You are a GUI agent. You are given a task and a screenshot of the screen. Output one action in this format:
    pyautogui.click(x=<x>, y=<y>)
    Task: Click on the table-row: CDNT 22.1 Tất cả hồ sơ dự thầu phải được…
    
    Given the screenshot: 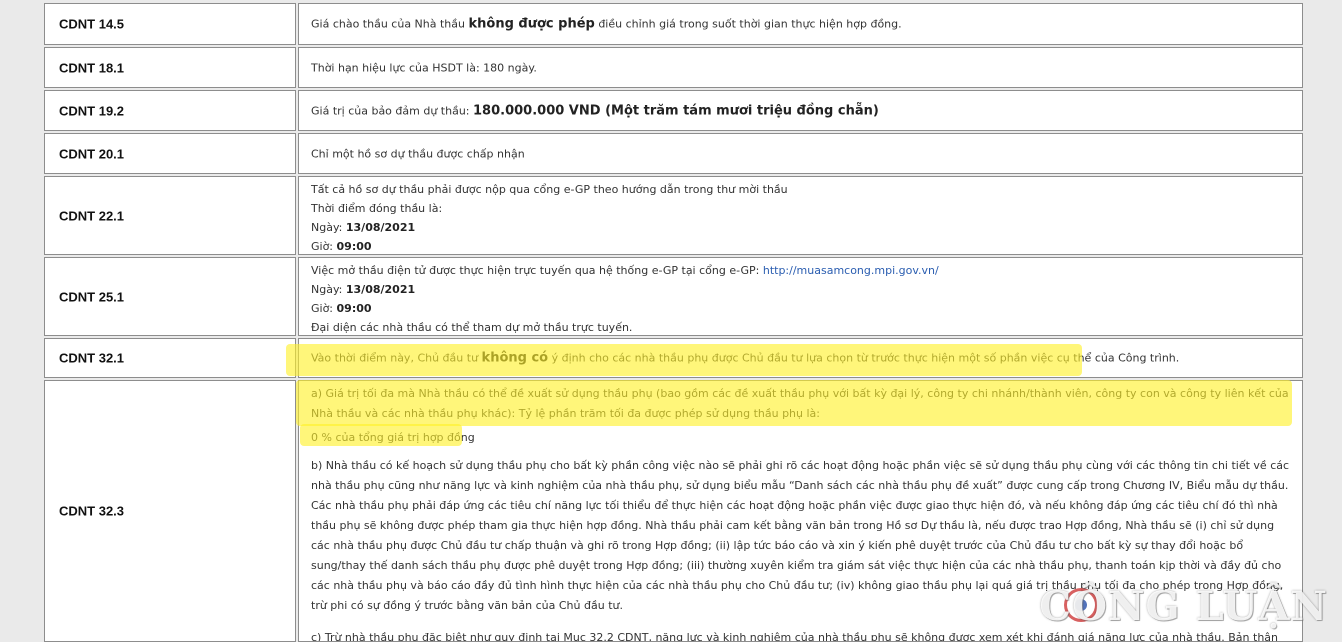 What is the action you would take?
    pyautogui.click(x=673, y=215)
    